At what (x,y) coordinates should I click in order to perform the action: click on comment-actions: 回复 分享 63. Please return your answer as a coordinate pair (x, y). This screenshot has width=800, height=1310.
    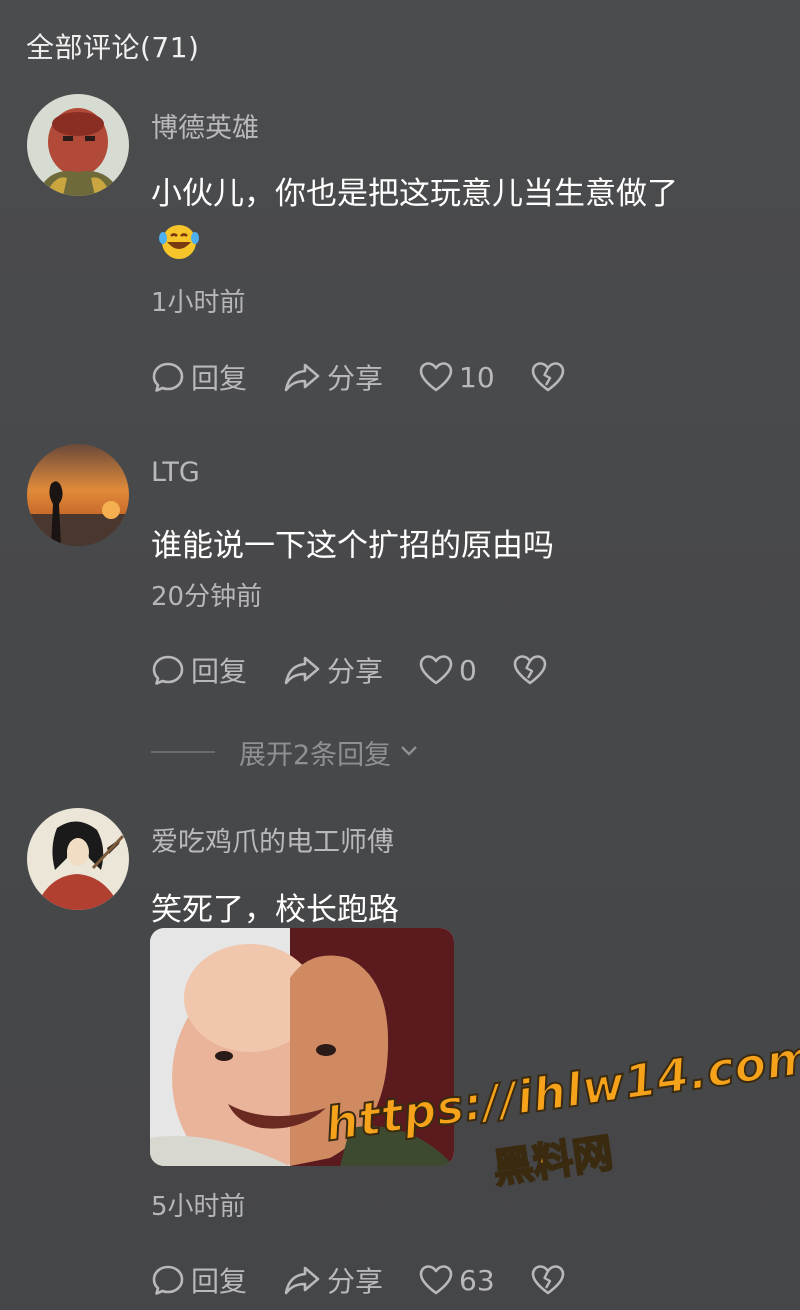
    Looking at the image, I should click on (376, 1280).